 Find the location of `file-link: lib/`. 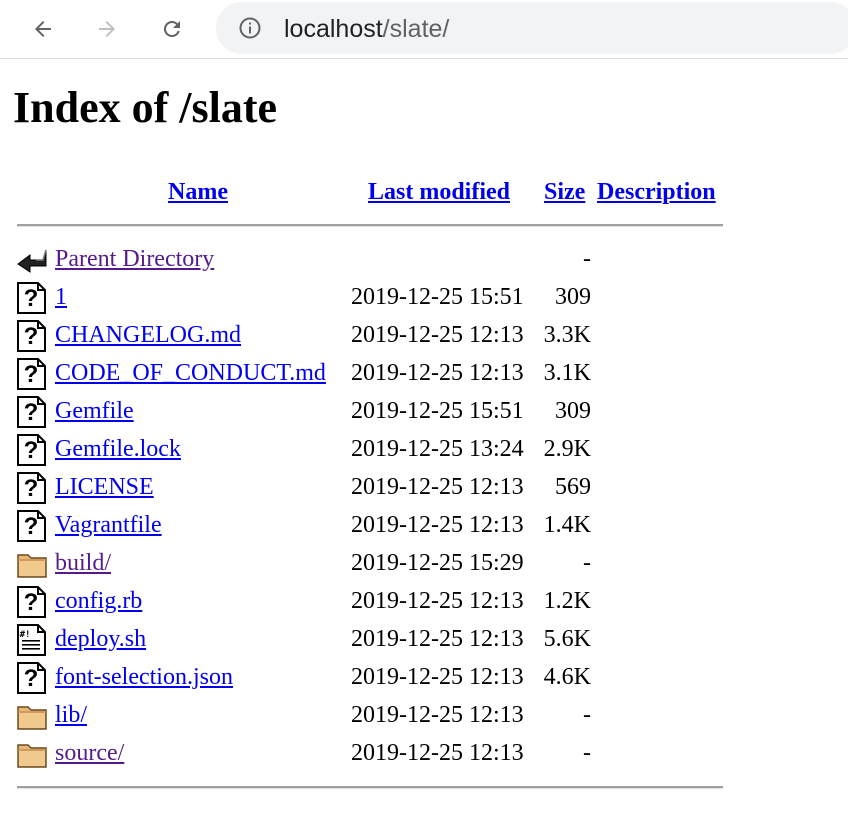

file-link: lib/ is located at coordinates (71, 715).